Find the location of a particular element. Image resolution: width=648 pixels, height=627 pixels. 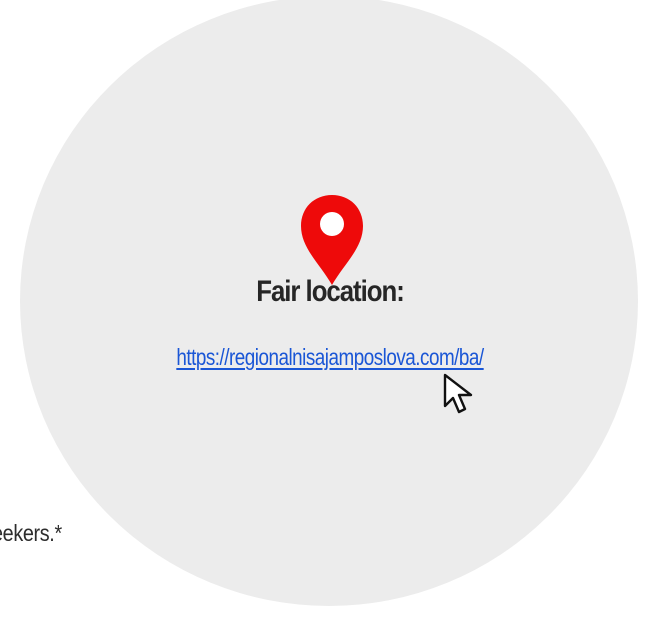

location-title: Fair location: is located at coordinates (330, 291).